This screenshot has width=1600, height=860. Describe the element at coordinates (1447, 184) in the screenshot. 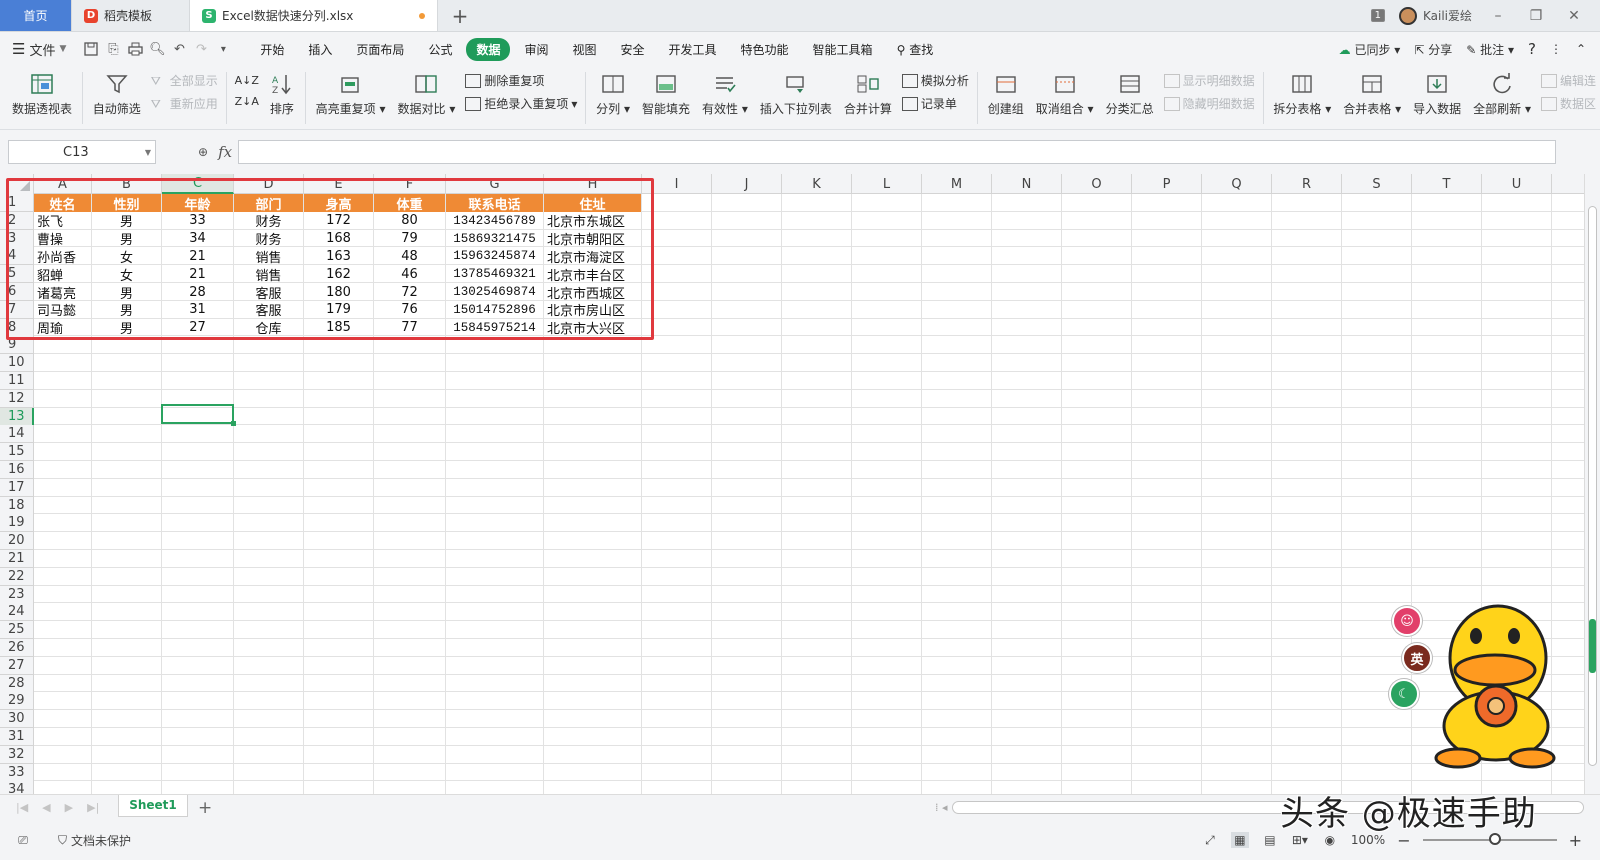

I see `column-header-t: T` at that location.